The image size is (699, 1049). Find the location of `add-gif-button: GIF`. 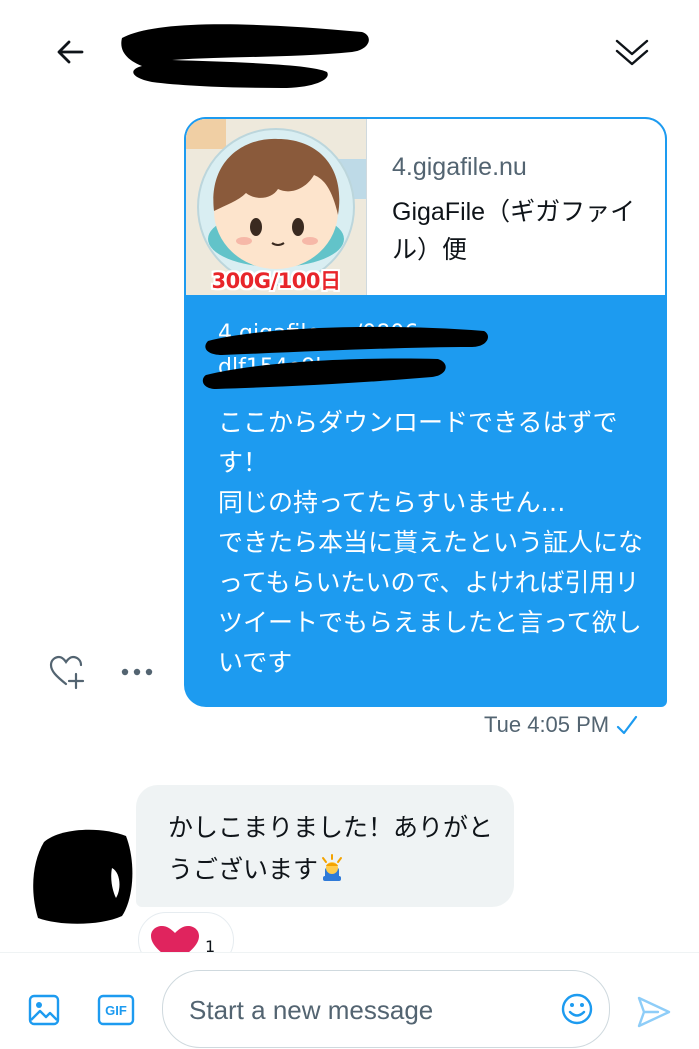

add-gif-button: GIF is located at coordinates (116, 1010).